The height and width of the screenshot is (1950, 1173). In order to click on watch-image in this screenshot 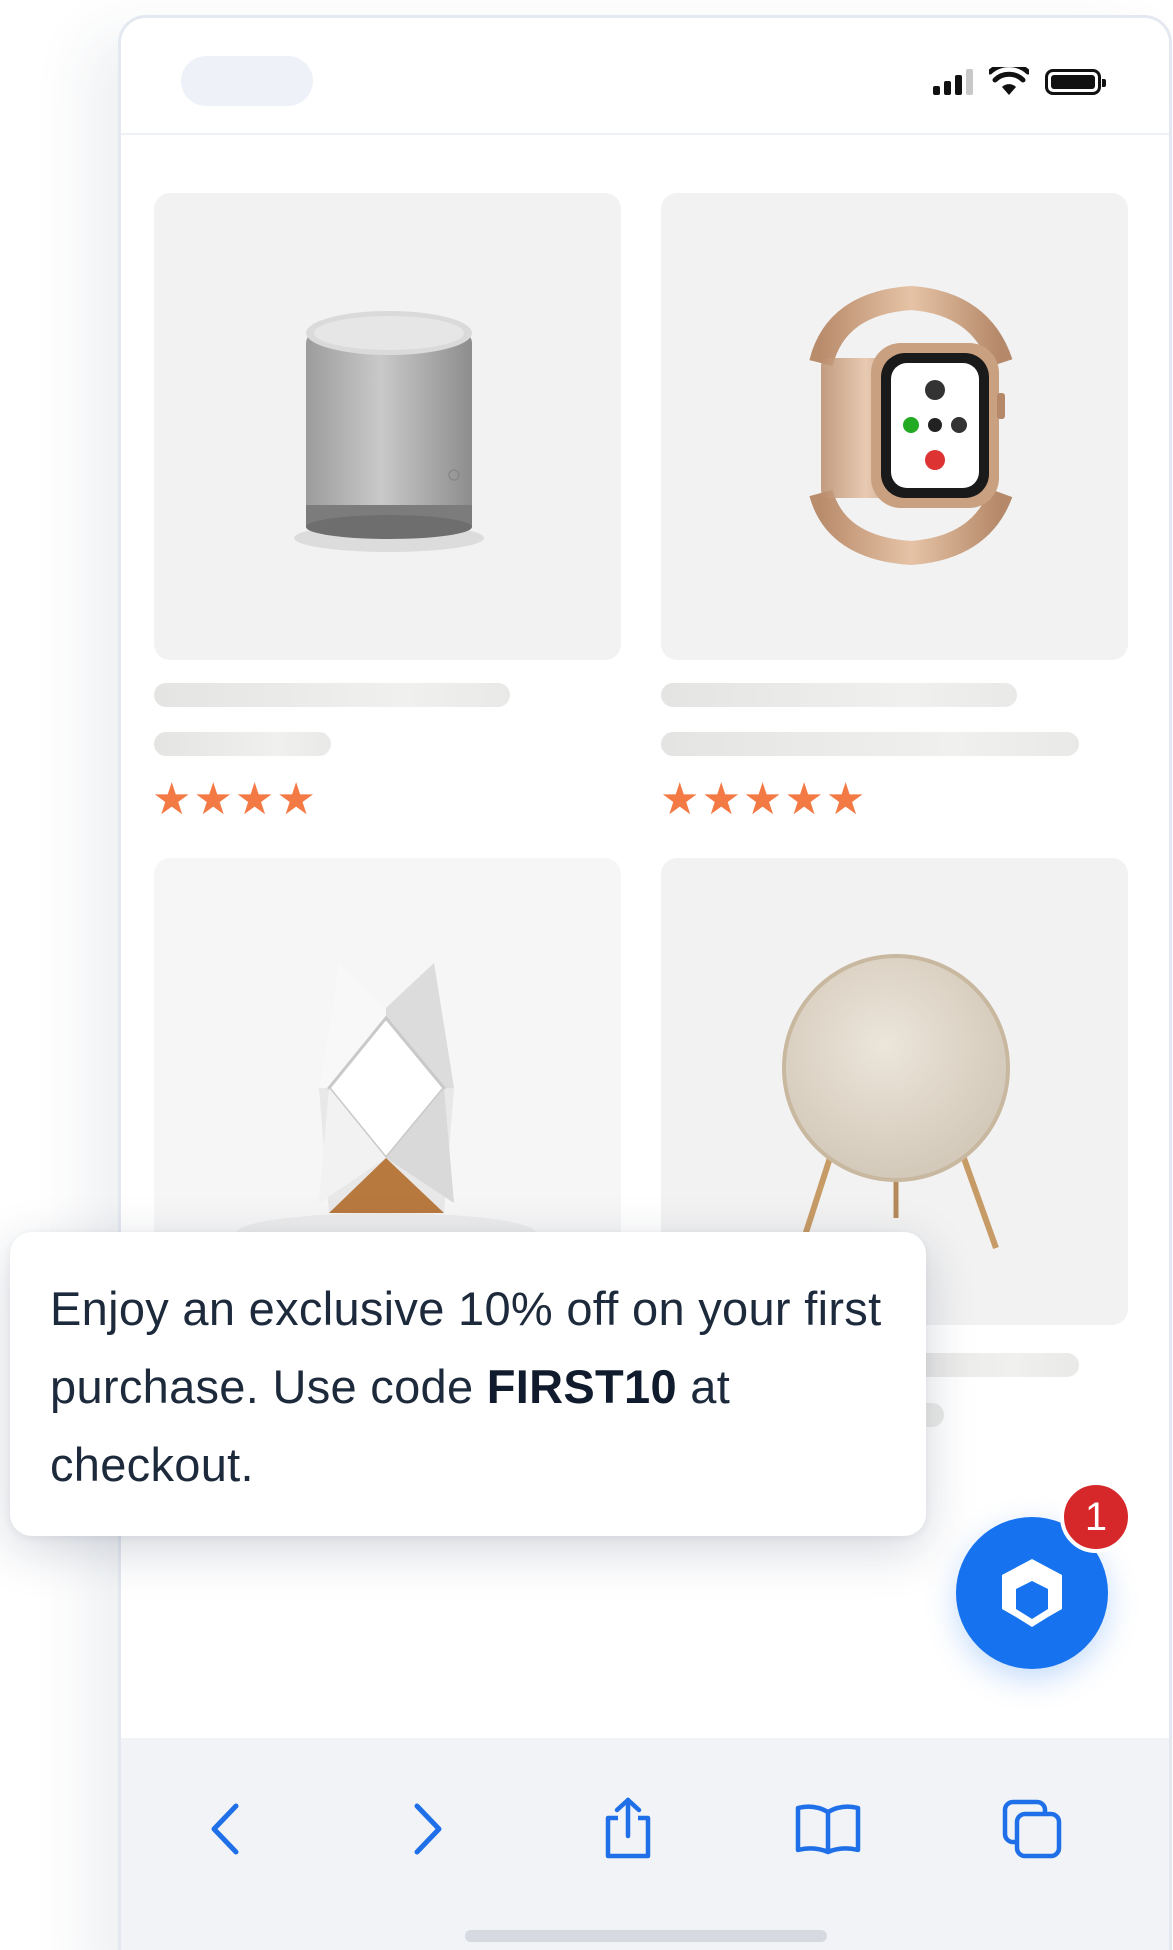, I will do `click(911, 425)`.